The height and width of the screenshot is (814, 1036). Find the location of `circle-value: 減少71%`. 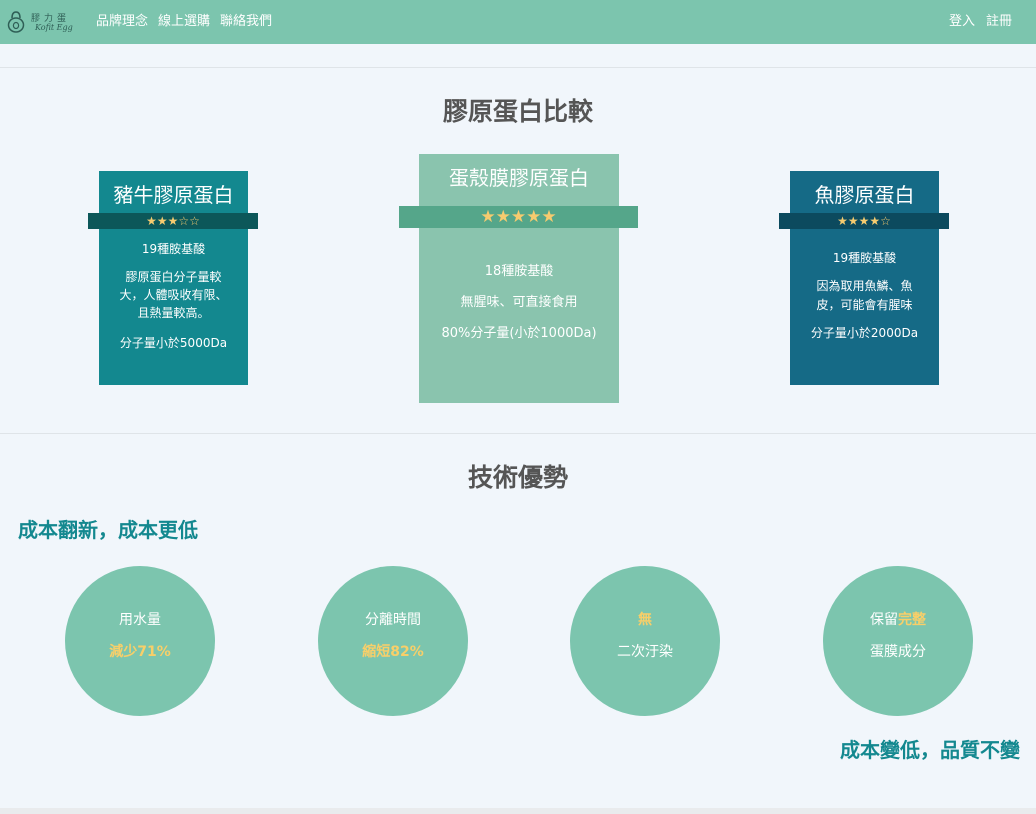

circle-value: 減少71% is located at coordinates (140, 652).